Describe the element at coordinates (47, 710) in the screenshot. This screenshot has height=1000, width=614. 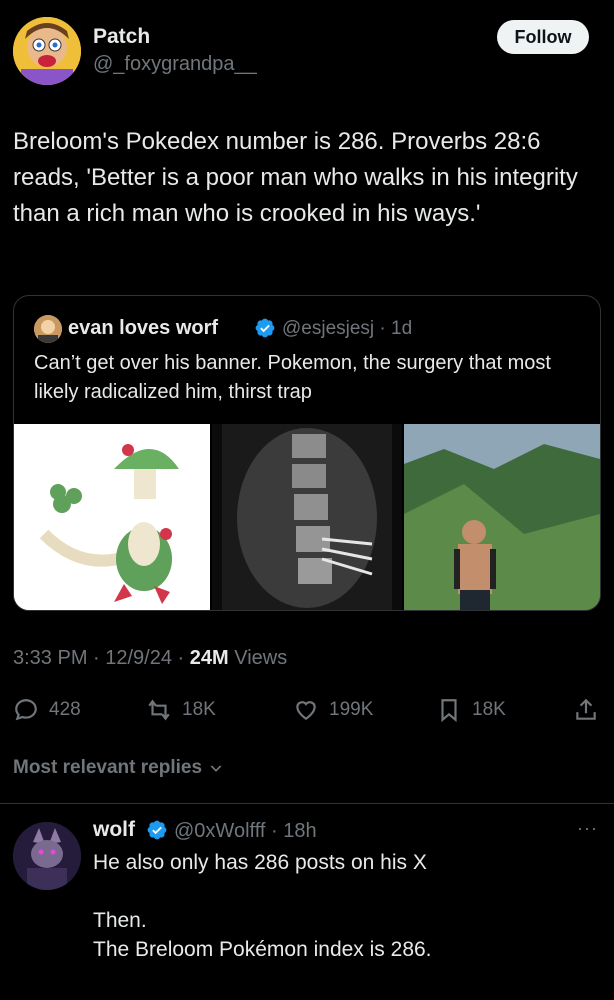
I see `reply-button: 428` at that location.